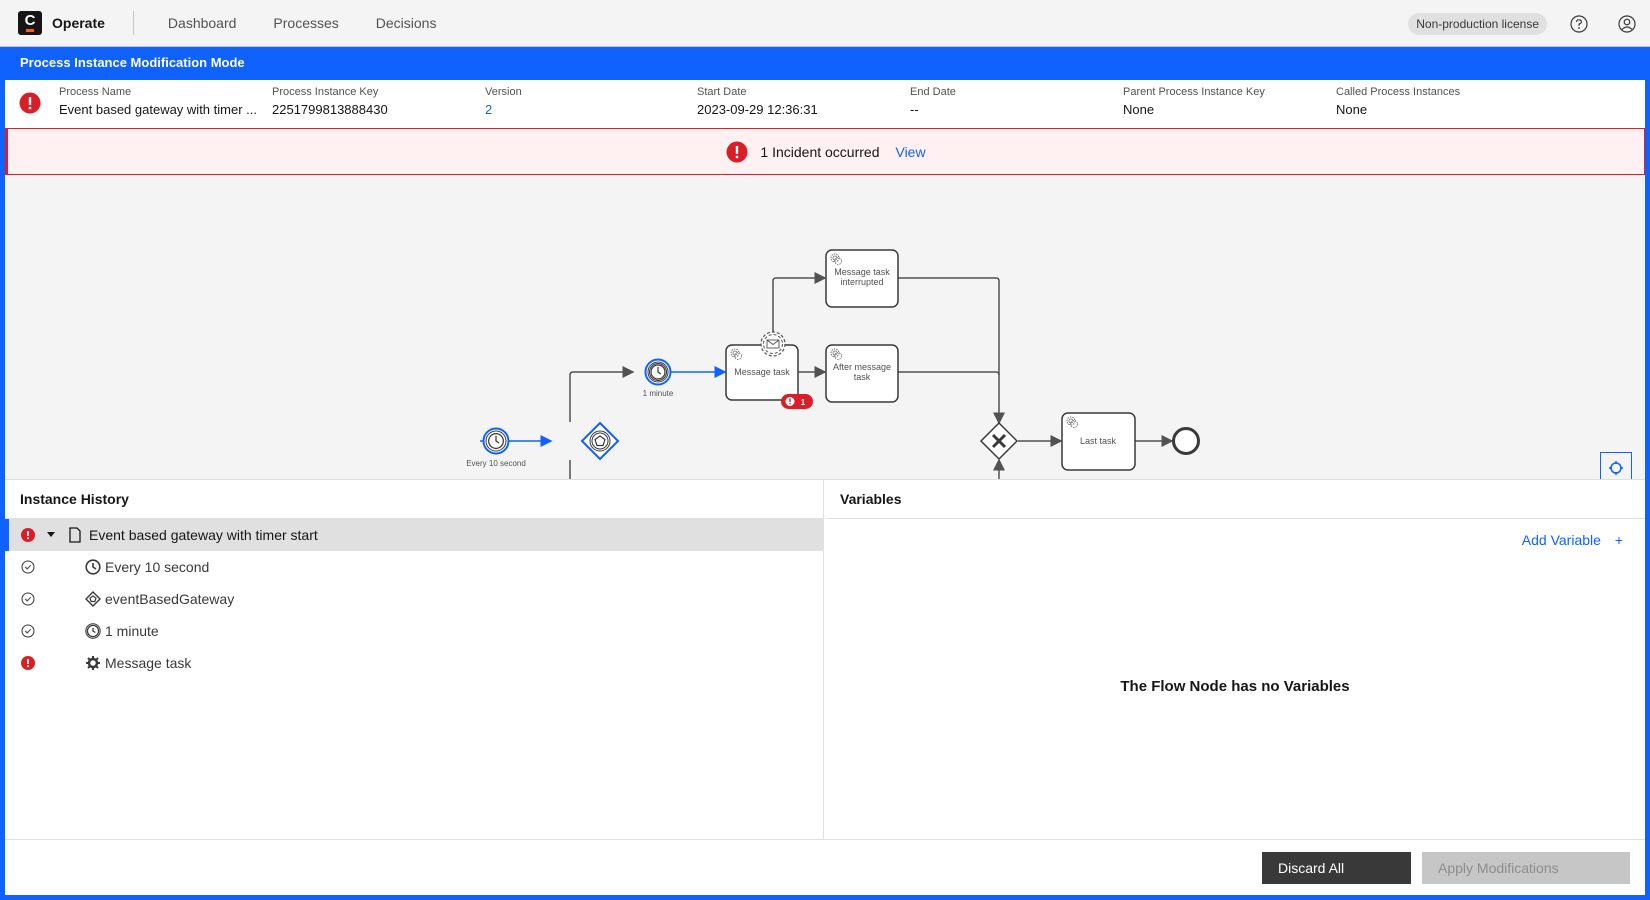 Image resolution: width=1650 pixels, height=900 pixels. What do you see at coordinates (406, 23) in the screenshot?
I see `nav-decisions: Decisions` at bounding box center [406, 23].